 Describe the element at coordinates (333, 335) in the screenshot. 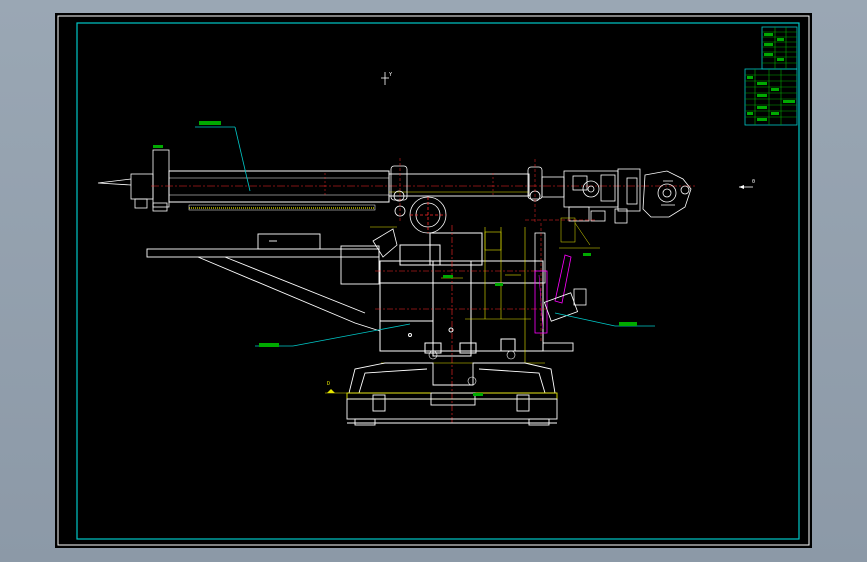

I see `callout-leader-column` at that location.